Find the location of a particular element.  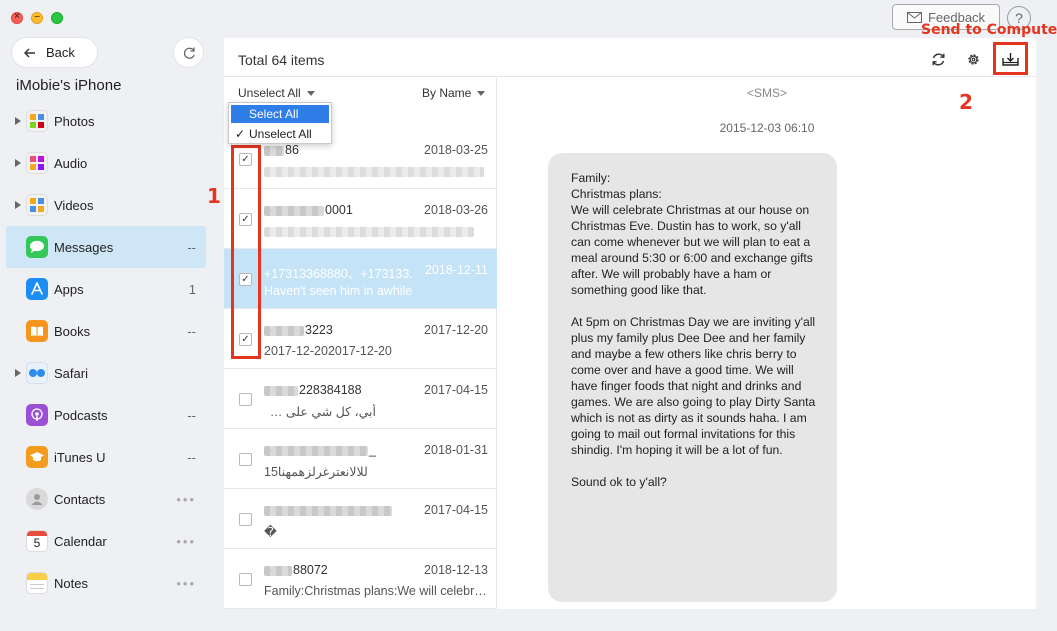

device-name: iMobie's iPhone is located at coordinates (69, 85).